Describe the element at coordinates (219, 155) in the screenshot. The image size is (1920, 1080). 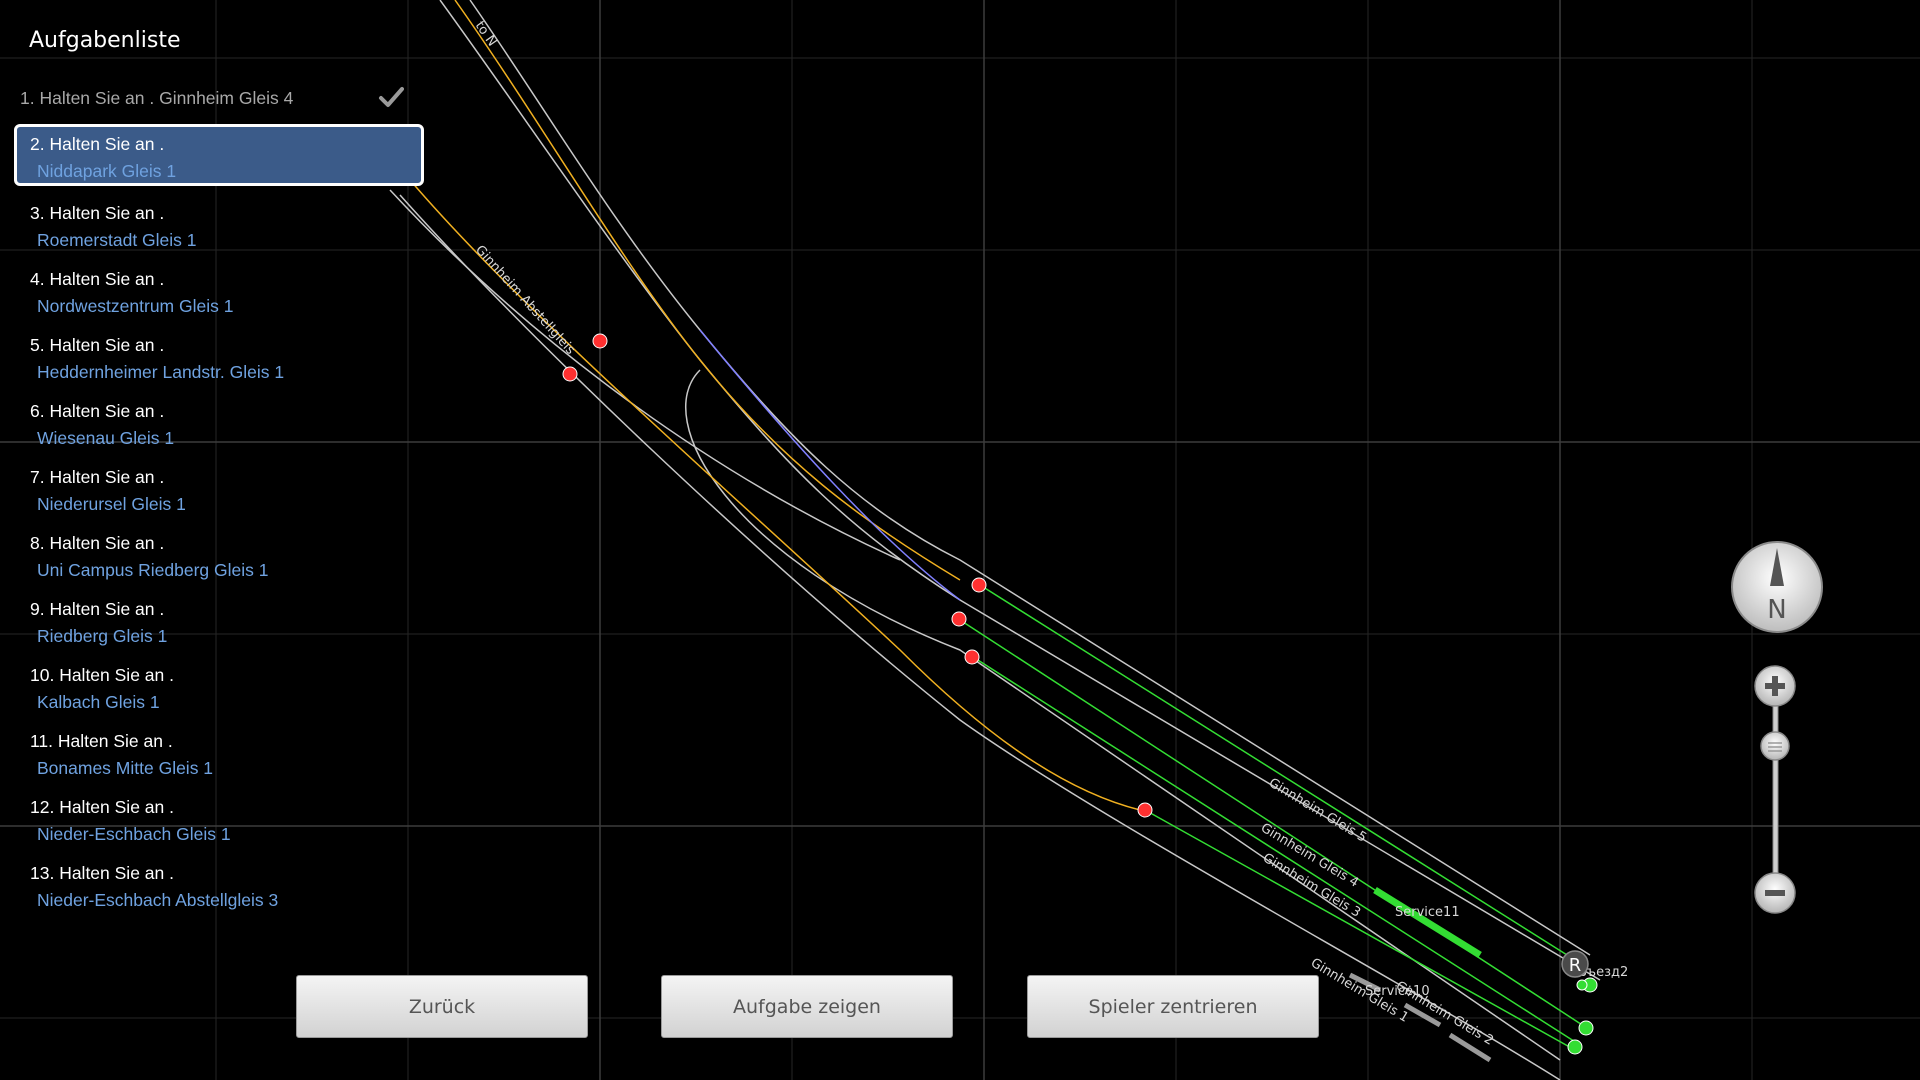
I see `task-item-selected: 2. Halten Sie an . Niddapark Gleis 1` at that location.